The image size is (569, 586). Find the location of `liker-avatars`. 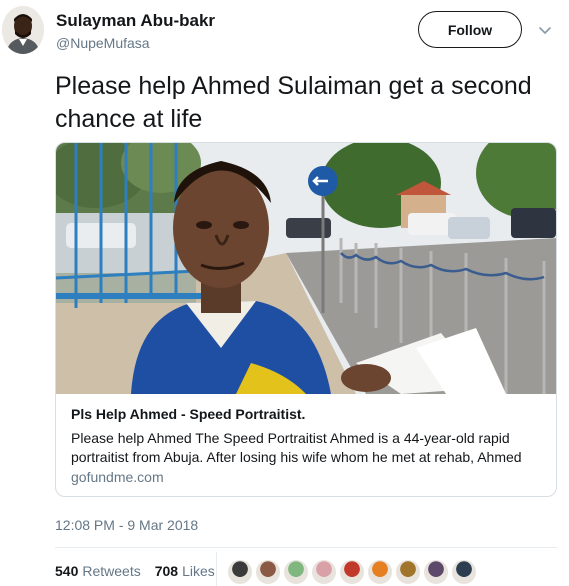

liker-avatars is located at coordinates (352, 572).